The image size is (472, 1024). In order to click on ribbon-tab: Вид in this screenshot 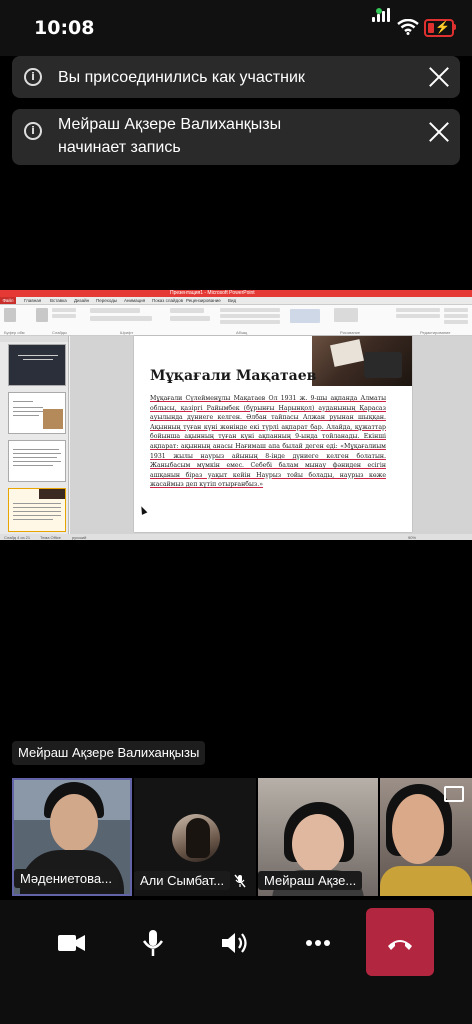, I will do `click(232, 300)`.